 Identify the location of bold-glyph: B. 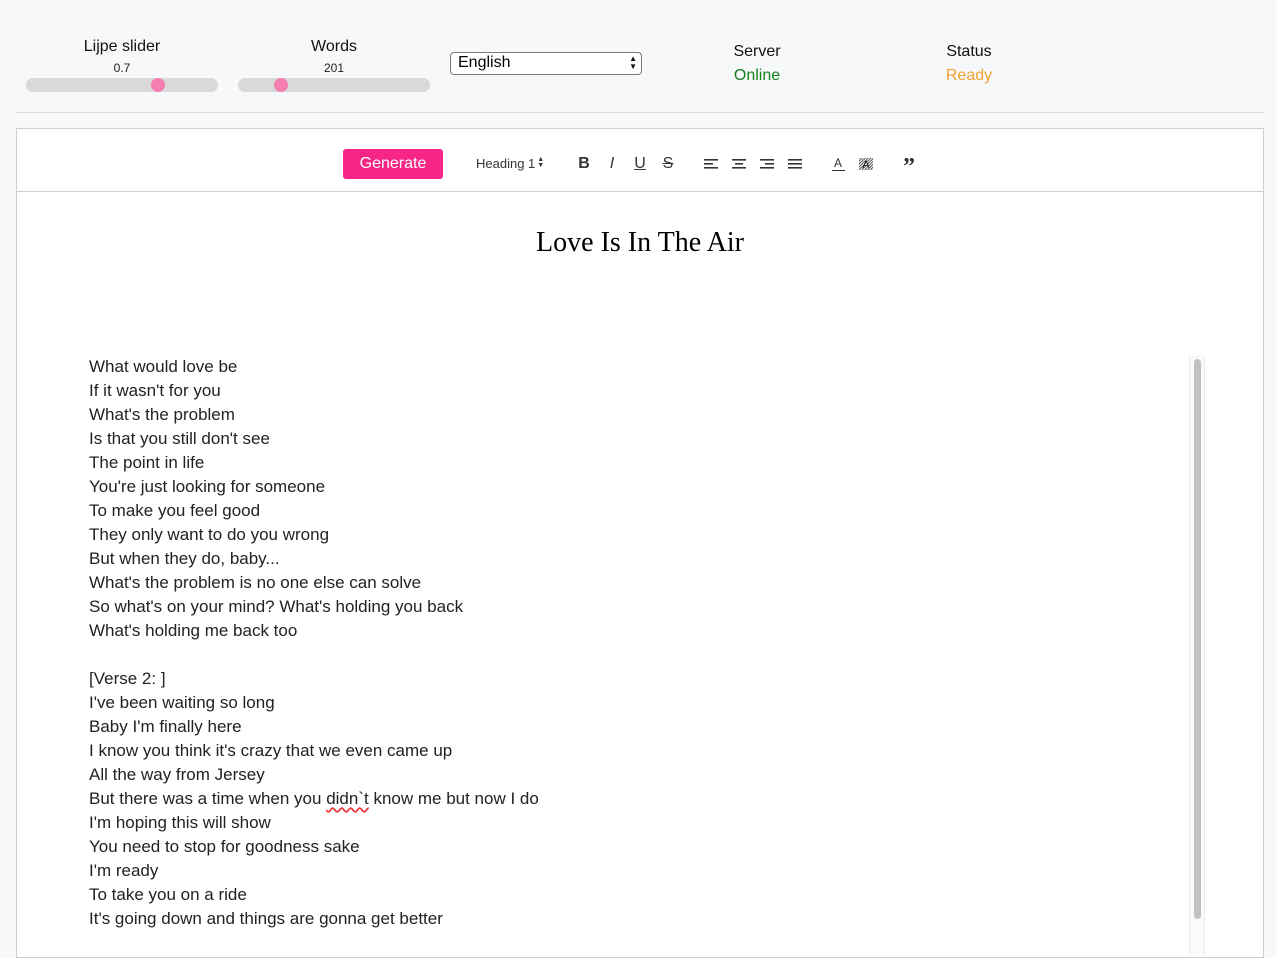
(584, 163).